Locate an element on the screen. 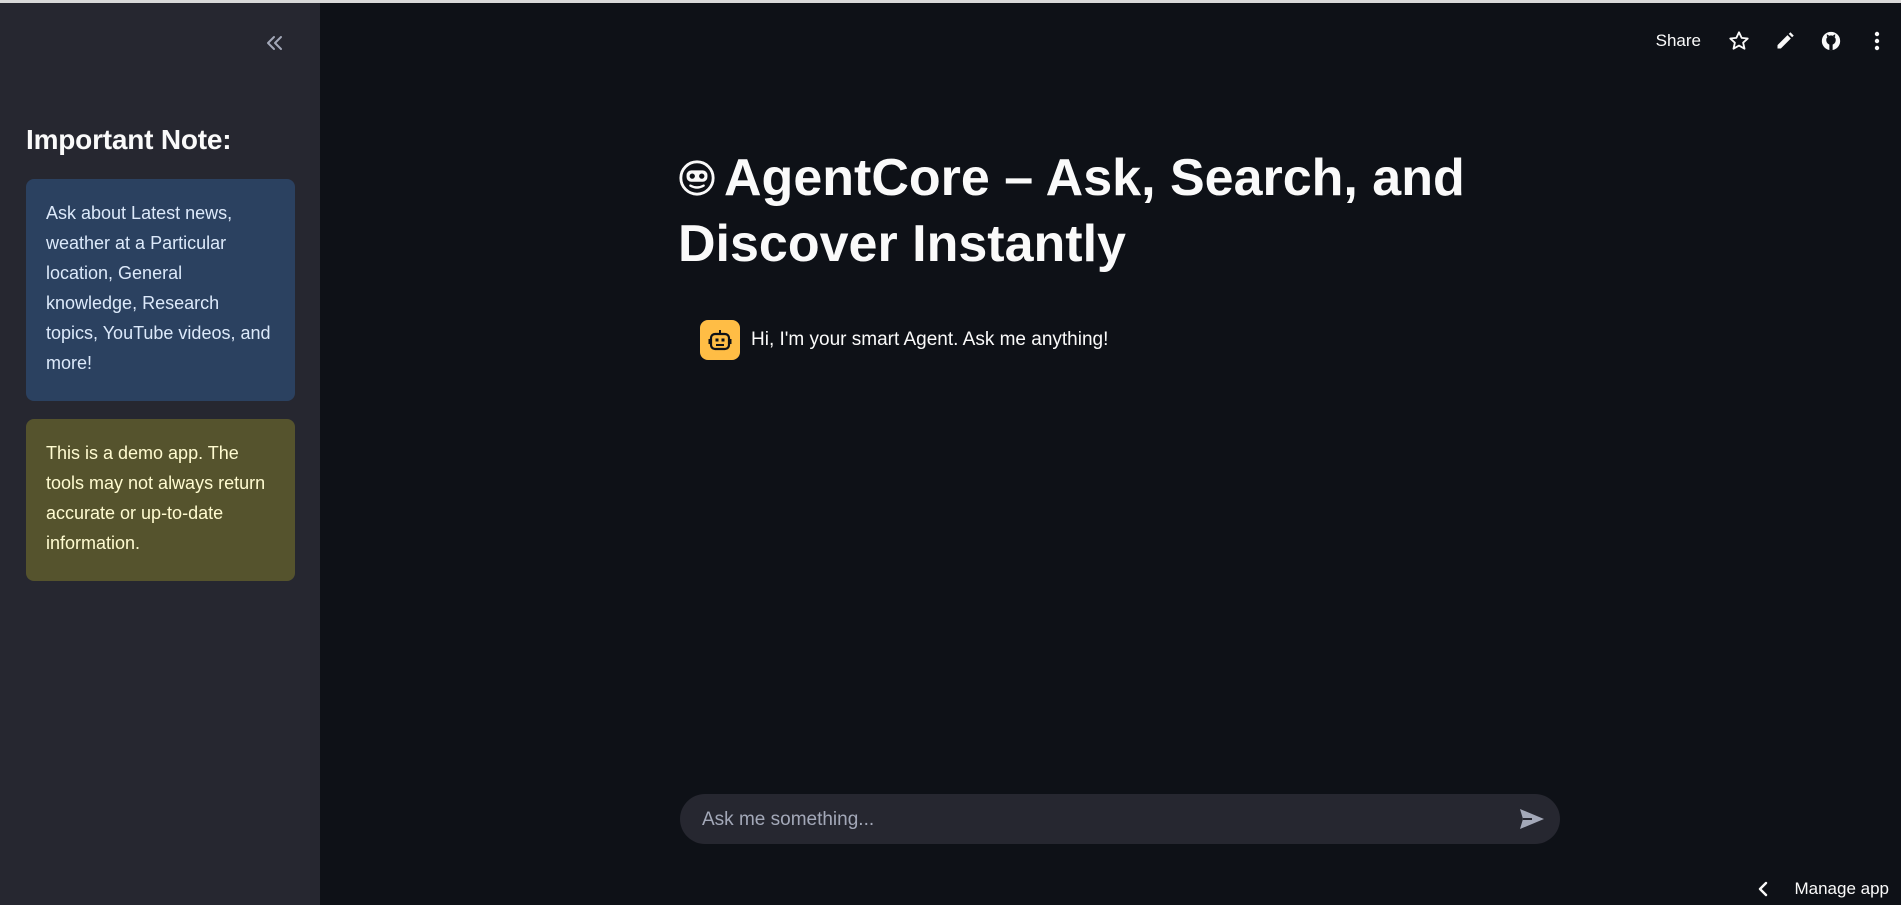 The width and height of the screenshot is (1901, 905). more-vertical-icon is located at coordinates (1877, 41).